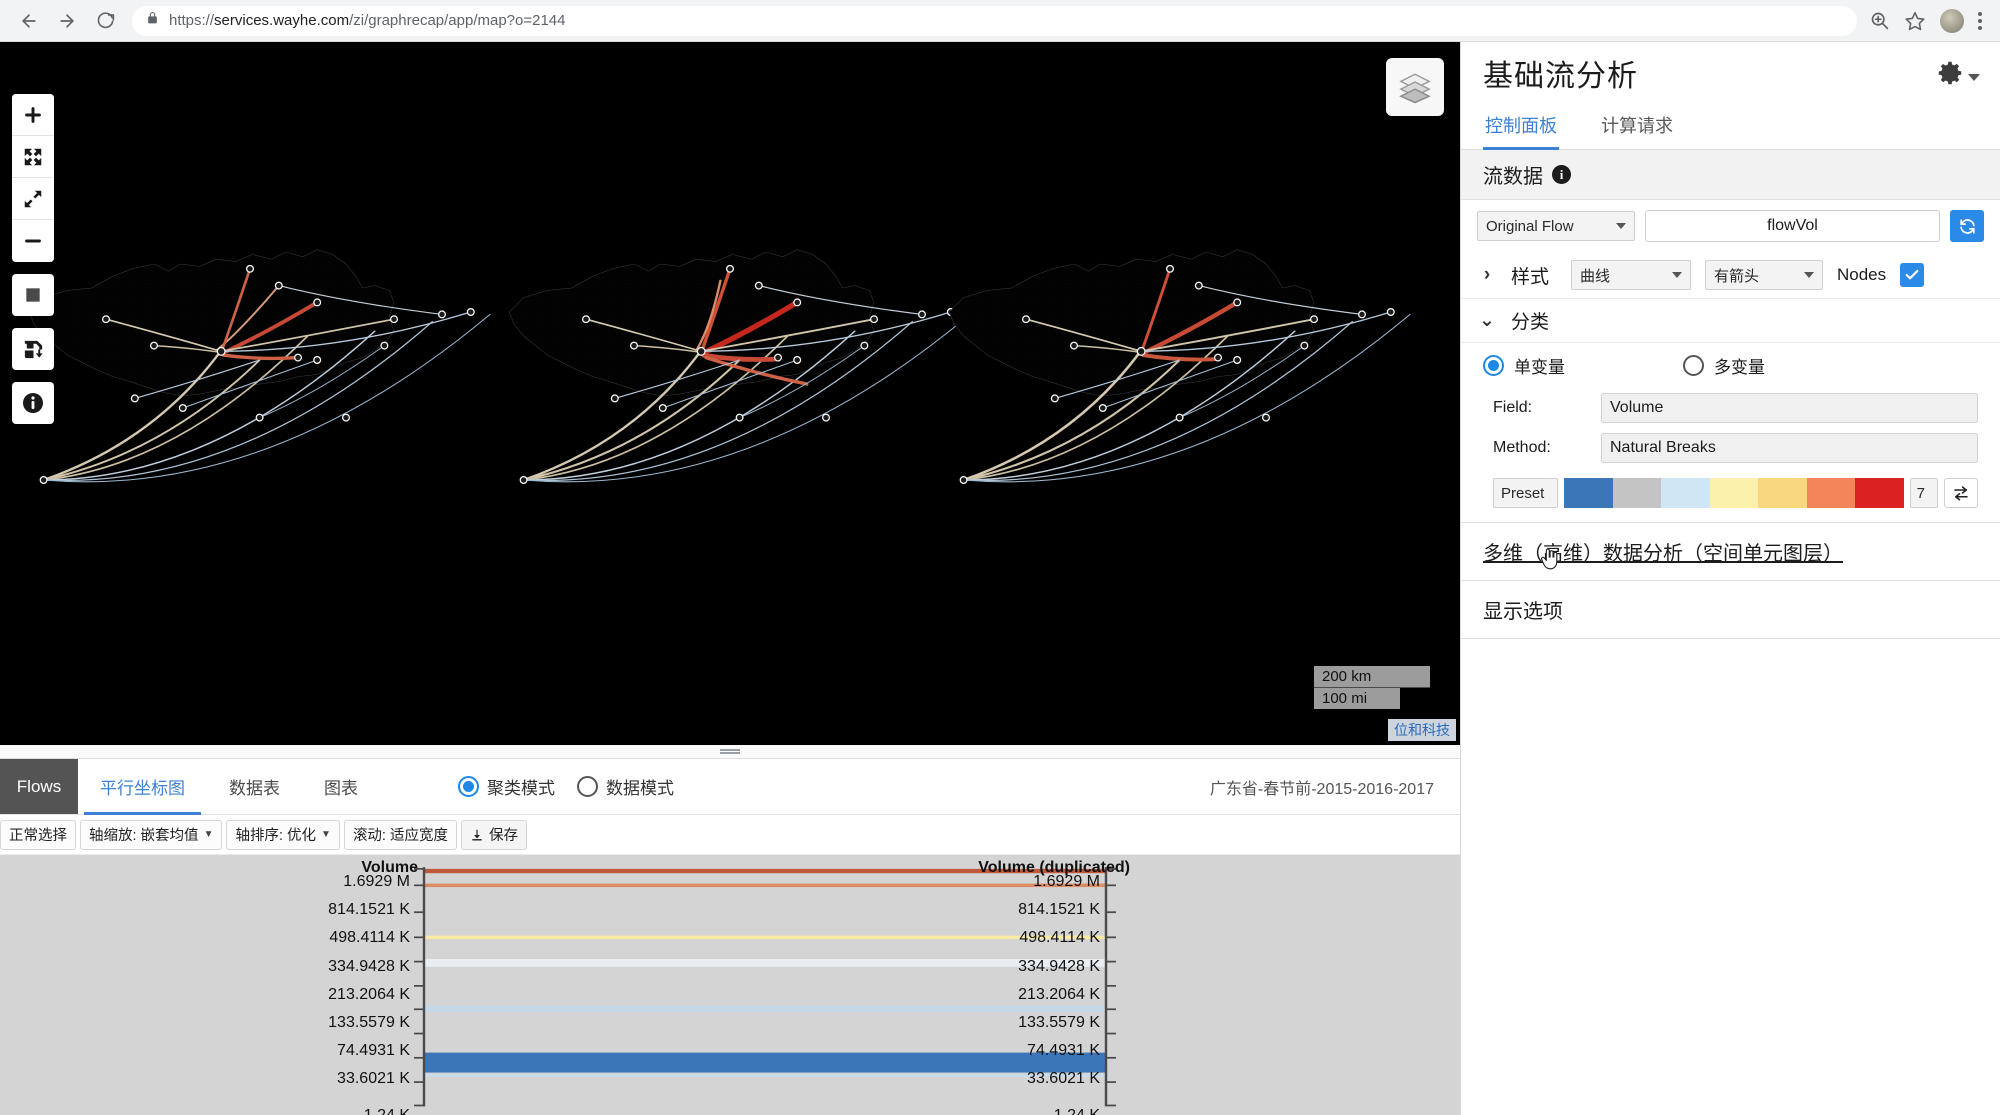  I want to click on arrow-type-select: 有箭头, so click(1764, 275).